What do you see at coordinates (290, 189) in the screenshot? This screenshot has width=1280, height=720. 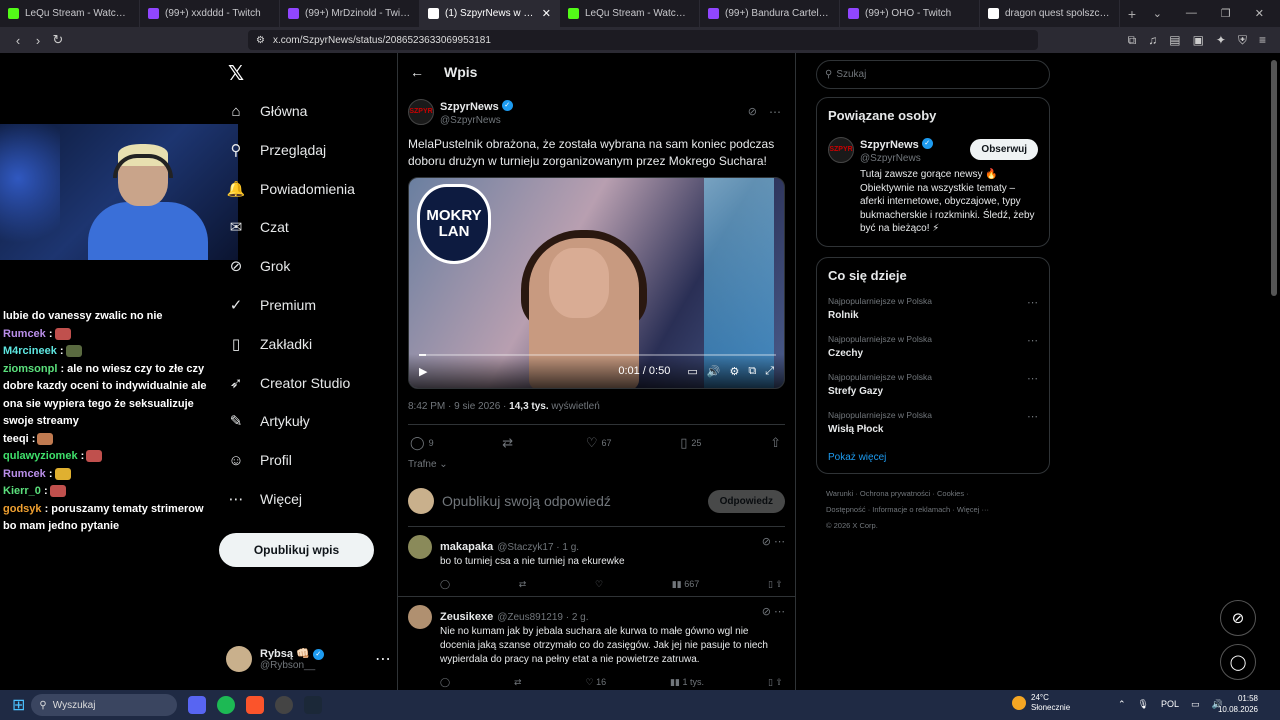 I see `nav-item-powiadomienia: 🔔 Powiadomienia` at bounding box center [290, 189].